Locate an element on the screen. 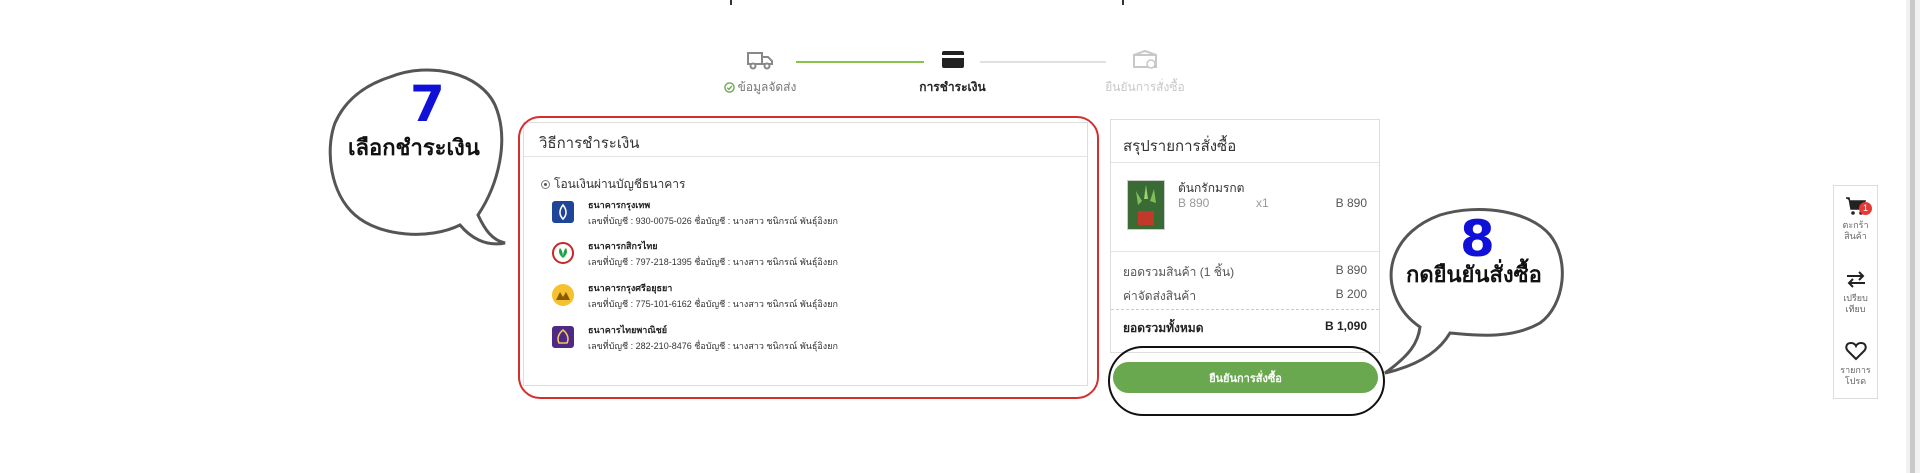 Image resolution: width=1920 pixels, height=473 pixels. grand-total-label: ยอดรวมทั้งหมด is located at coordinates (1163, 328).